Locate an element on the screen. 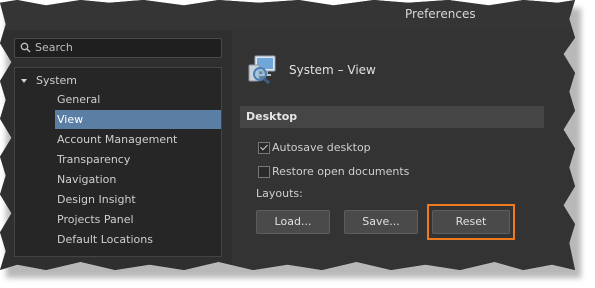 This screenshot has height=288, width=595. autosave-desktop-label: Autosave desktop is located at coordinates (321, 147).